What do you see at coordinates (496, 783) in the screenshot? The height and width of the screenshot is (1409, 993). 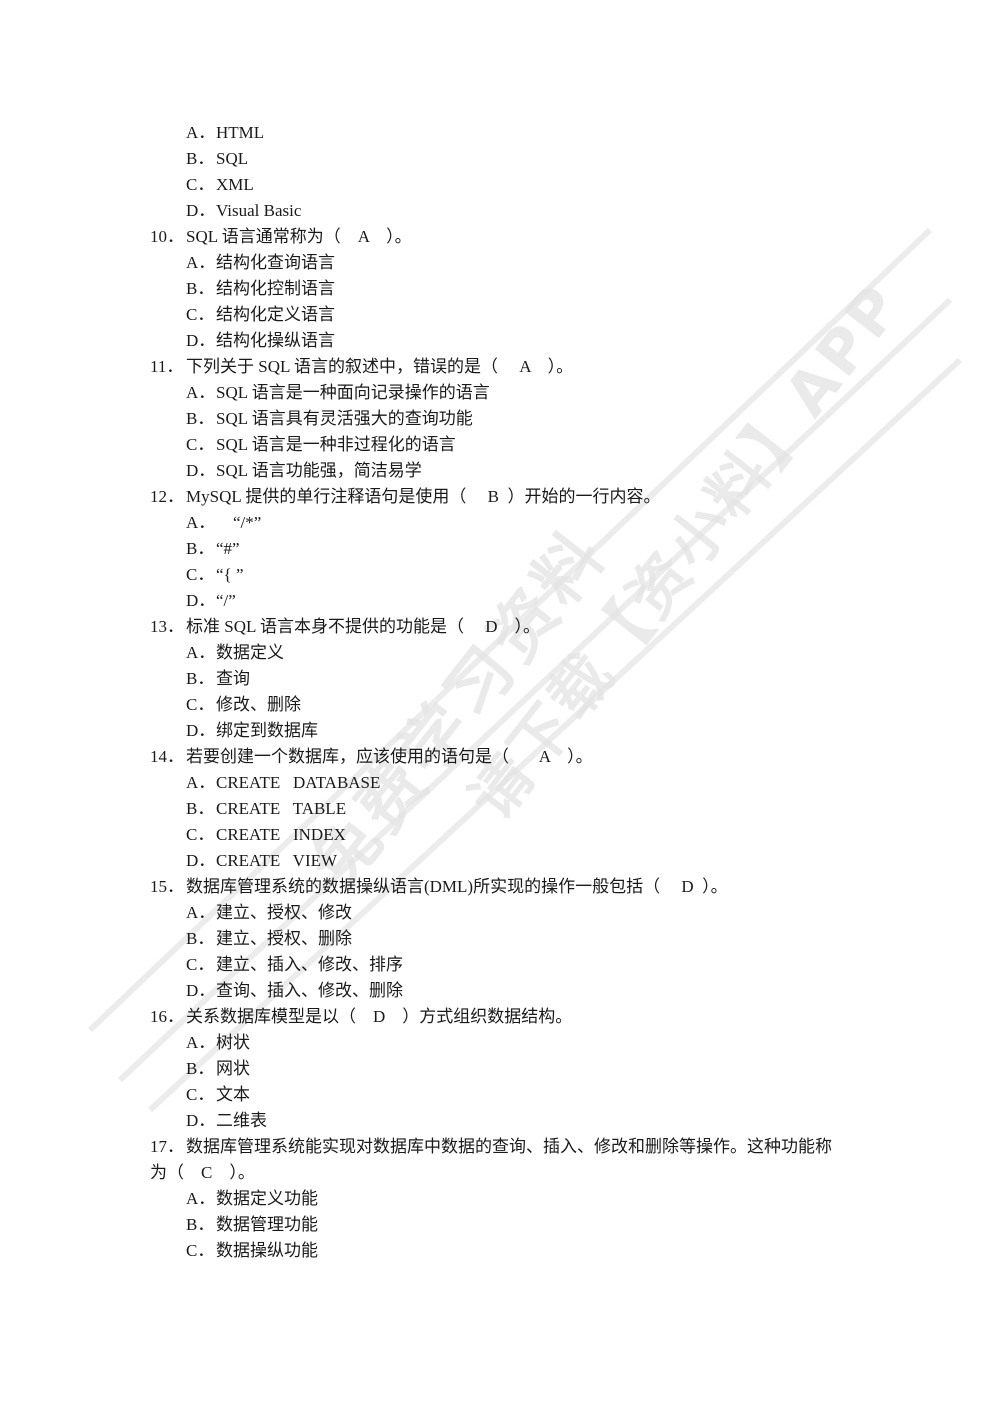 I see `option-line: A．CREATE DATABASE` at bounding box center [496, 783].